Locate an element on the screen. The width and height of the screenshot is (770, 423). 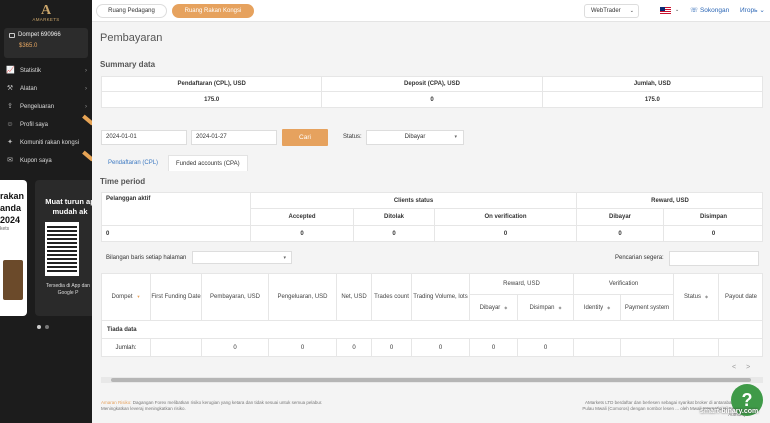
column-header-reward-disimpan: Disimpan ◆ is located at coordinates (546, 307).